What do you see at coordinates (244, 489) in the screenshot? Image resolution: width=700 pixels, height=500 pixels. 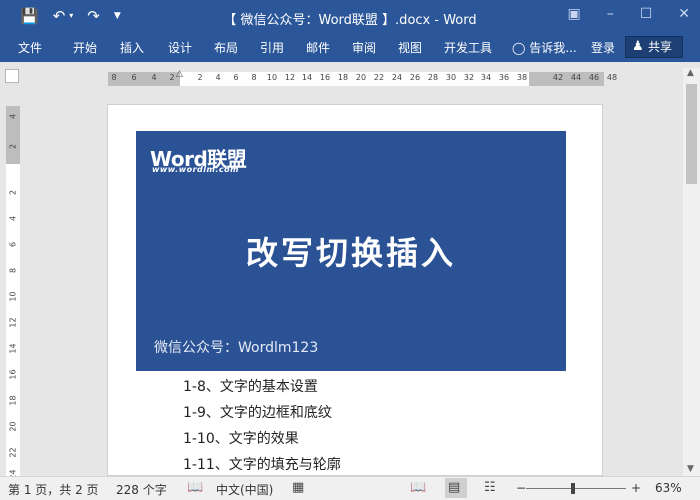 I see `language-indicator: 中文(中国)` at bounding box center [244, 489].